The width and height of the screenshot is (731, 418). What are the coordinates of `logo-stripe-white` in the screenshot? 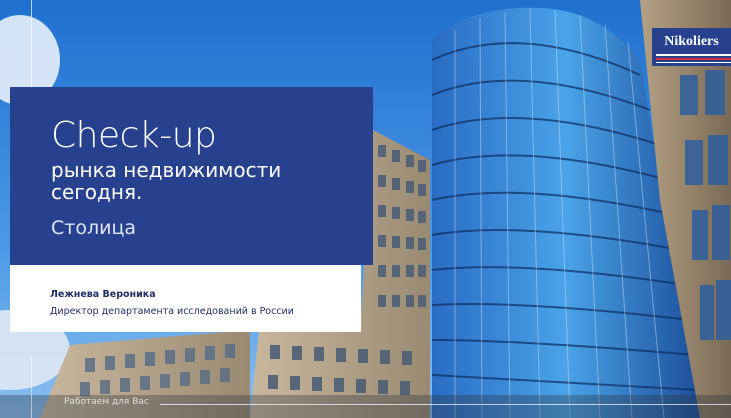 It's located at (693, 55).